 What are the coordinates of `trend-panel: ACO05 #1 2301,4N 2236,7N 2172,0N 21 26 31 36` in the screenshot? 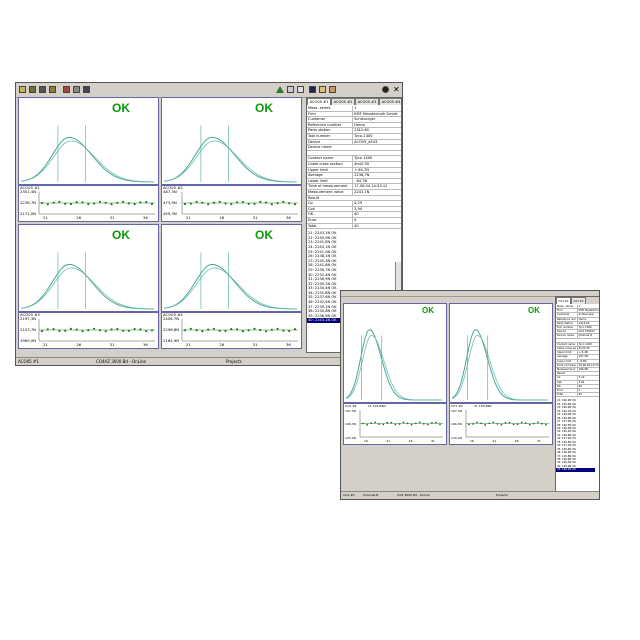 It's located at (88, 203).